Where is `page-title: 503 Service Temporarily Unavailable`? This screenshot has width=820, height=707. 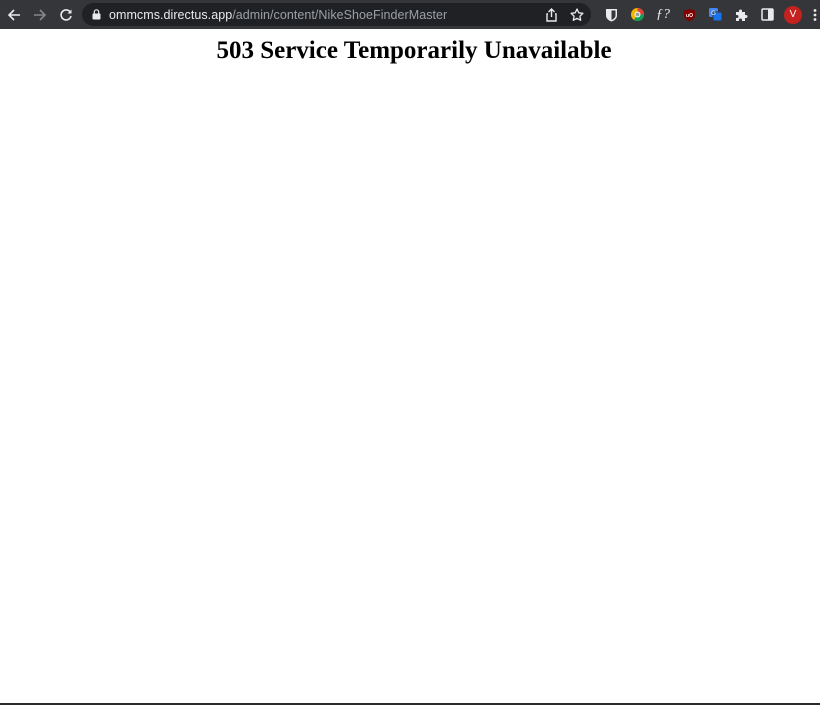
page-title: 503 Service Temporarily Unavailable is located at coordinates (414, 50).